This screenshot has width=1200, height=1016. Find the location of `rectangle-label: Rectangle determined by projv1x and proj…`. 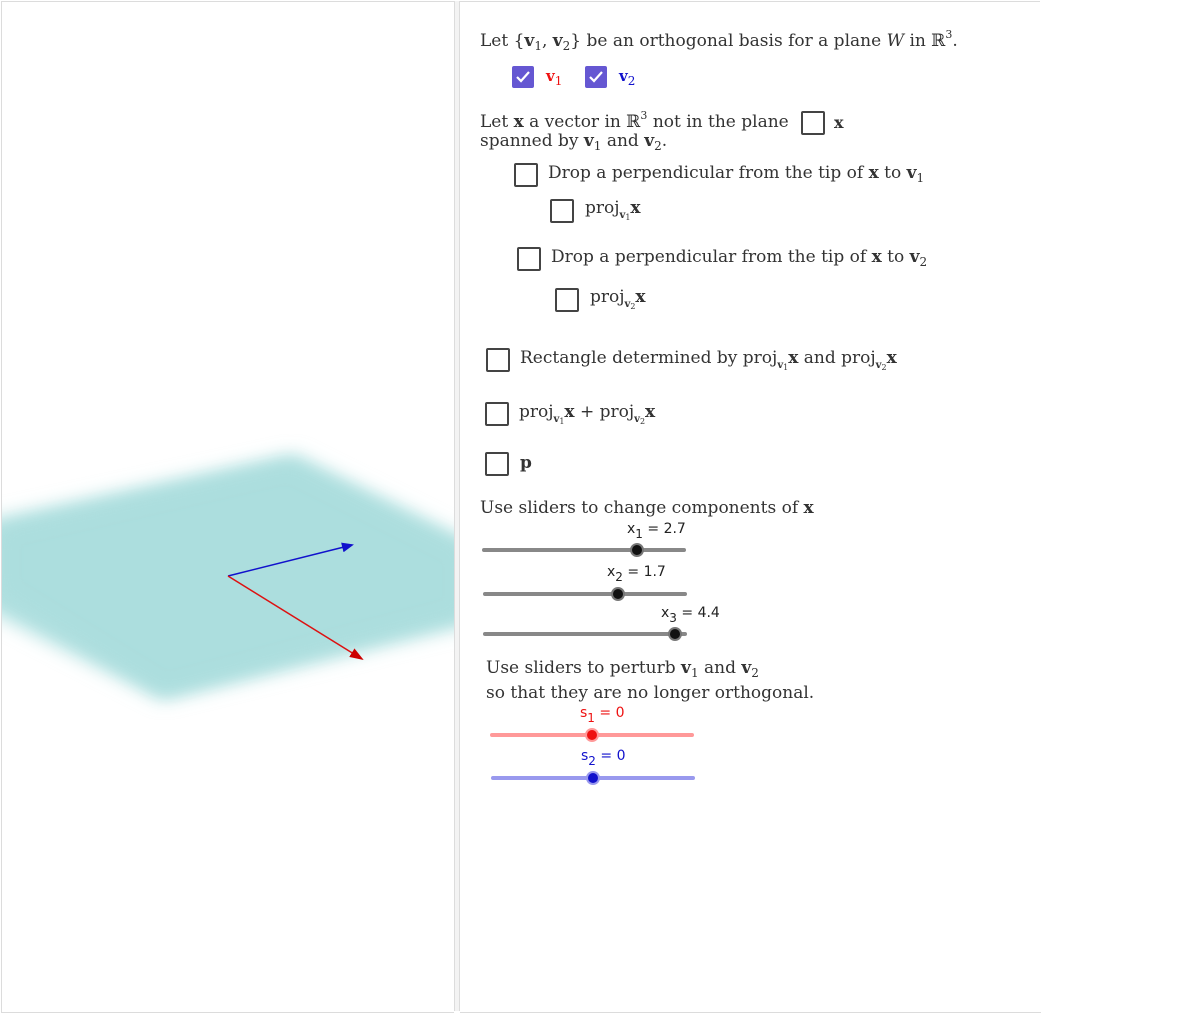

rectangle-label: Rectangle determined by projv1x and proj… is located at coordinates (708, 360).